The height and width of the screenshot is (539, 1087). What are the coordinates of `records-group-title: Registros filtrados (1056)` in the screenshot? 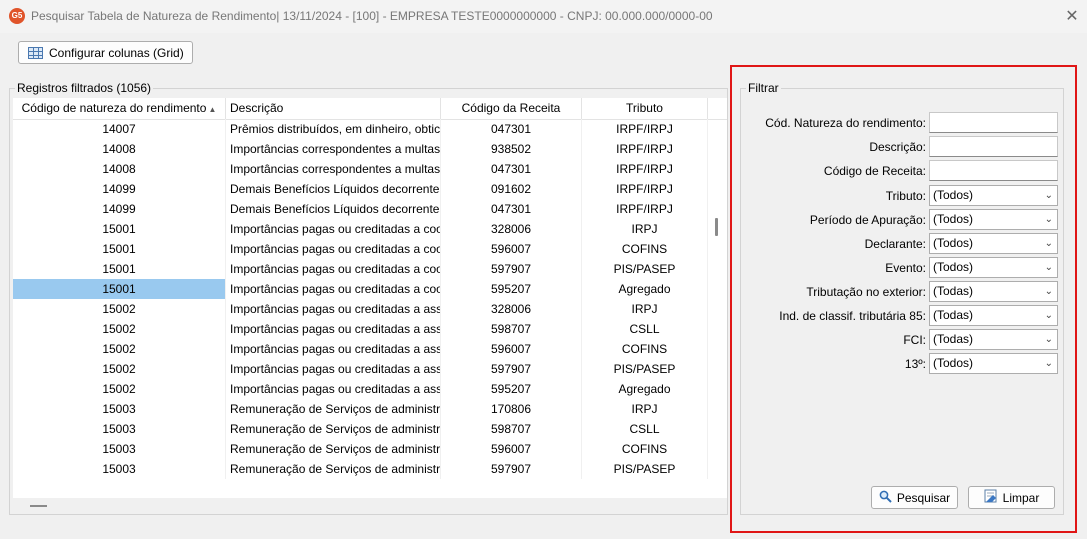 It's located at (84, 88).